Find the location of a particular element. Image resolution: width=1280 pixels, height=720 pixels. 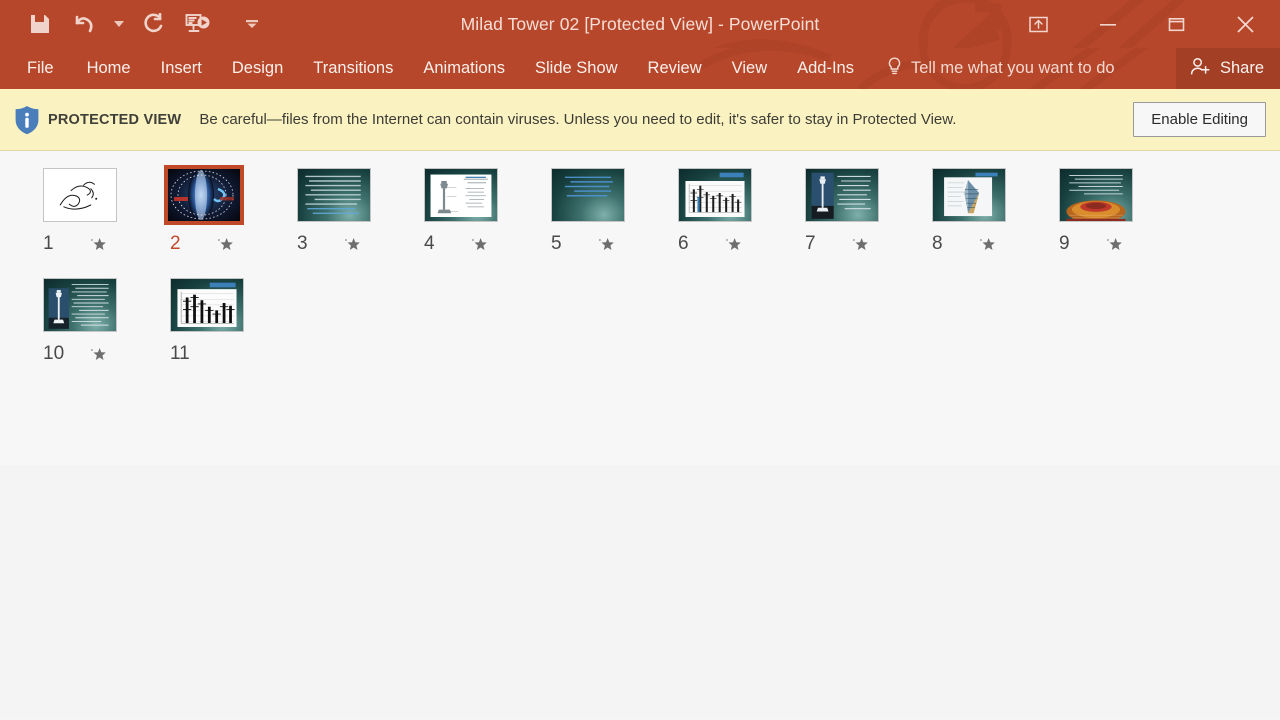

slide-thumbnail-item: 10 is located at coordinates (90, 320).